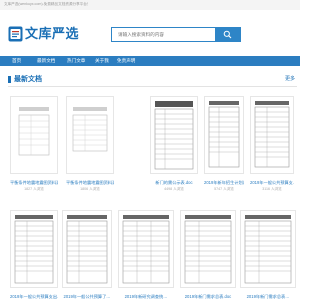 This screenshot has height=300, width=320. Describe the element at coordinates (224, 182) in the screenshot. I see `doc-title: 2019年新年招生计划总表.doc` at that location.